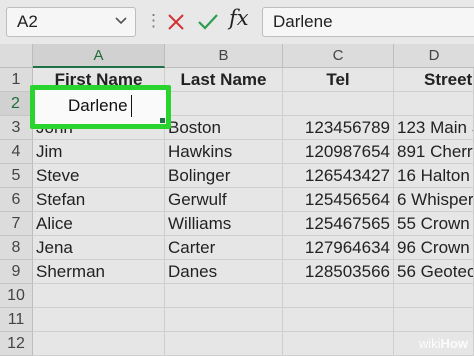  I want to click on active-cell-value: Darlene, so click(98, 105).